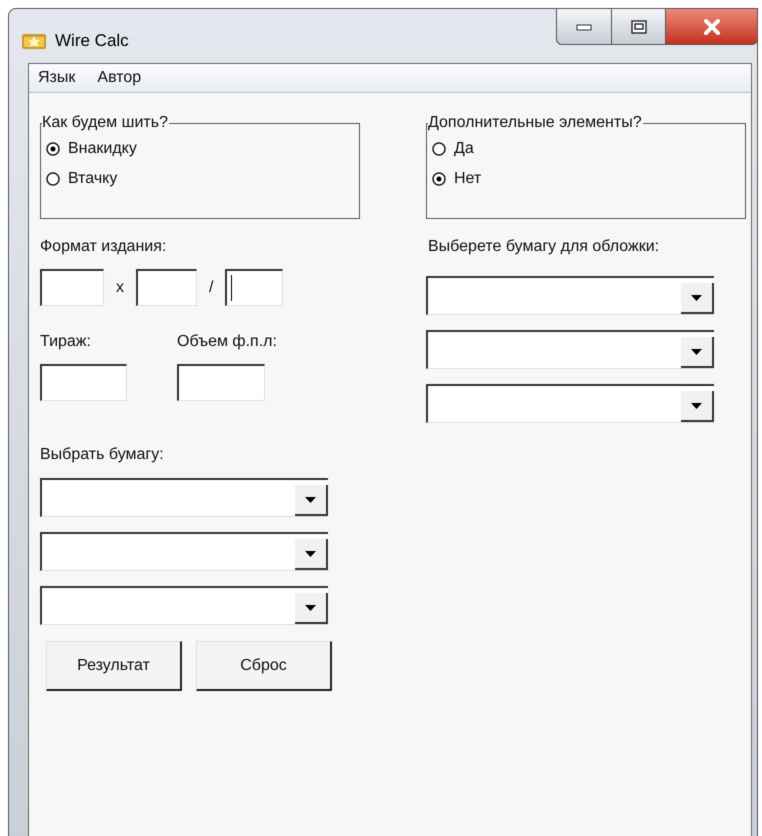 Image resolution: width=762 pixels, height=836 pixels. I want to click on menu-item: Язык, so click(57, 78).